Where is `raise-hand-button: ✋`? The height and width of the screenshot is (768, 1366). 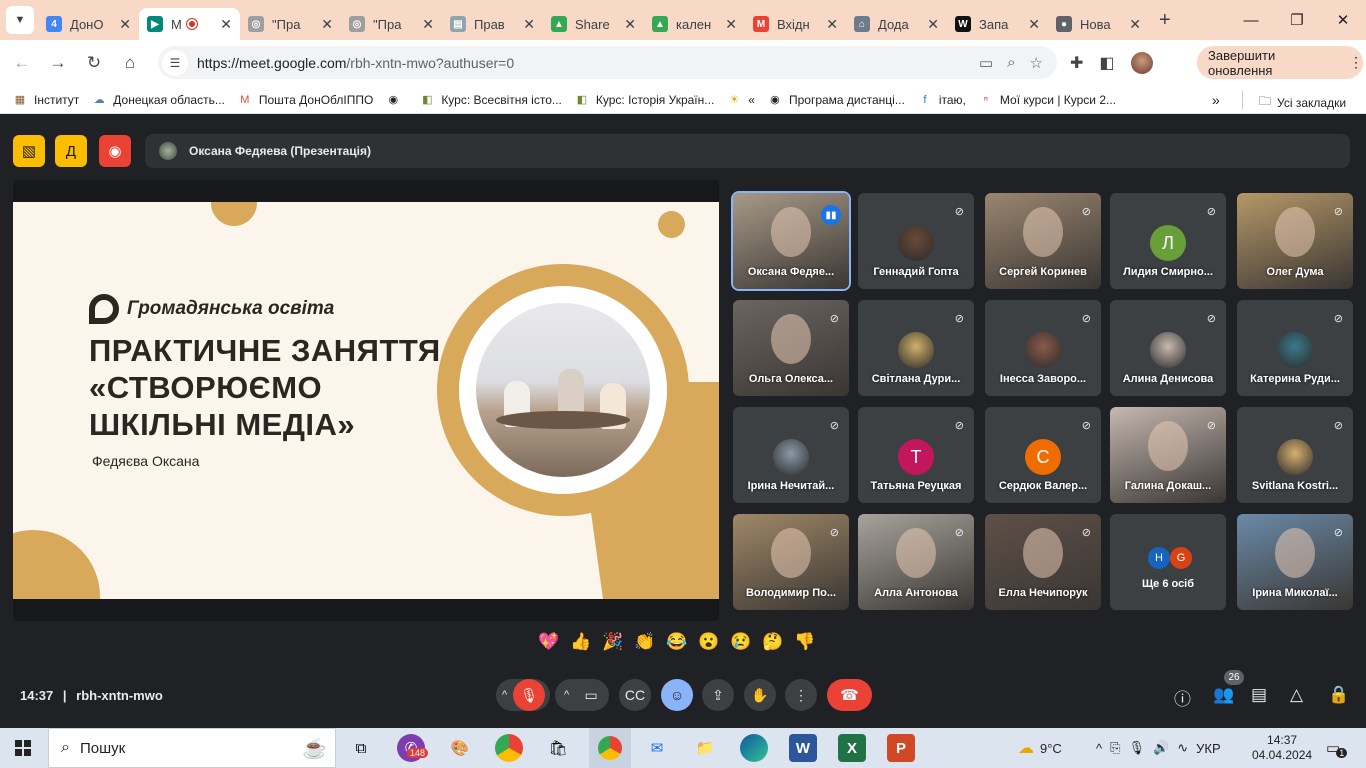
raise-hand-button: ✋ is located at coordinates (760, 695).